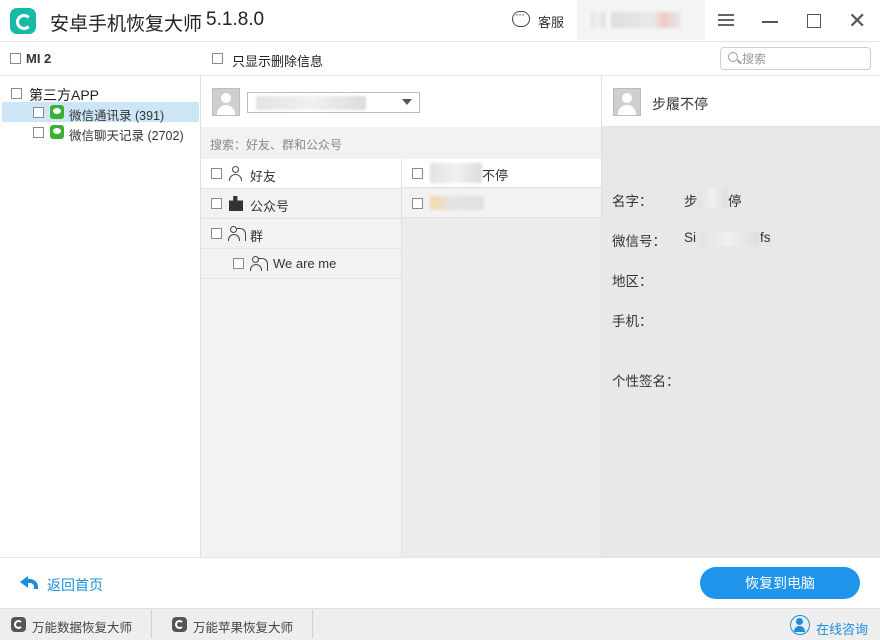  Describe the element at coordinates (15, 58) in the screenshot. I see `device-checkbox` at that location.